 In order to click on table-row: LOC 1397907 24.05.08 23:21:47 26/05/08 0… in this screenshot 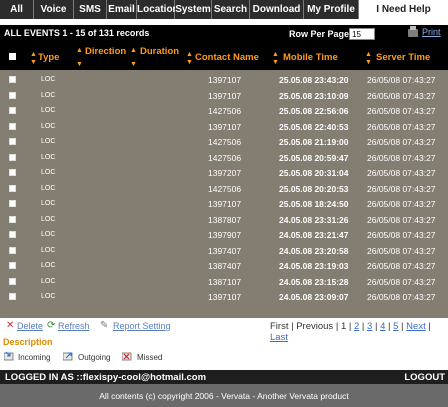, I will do `click(224, 235)`.